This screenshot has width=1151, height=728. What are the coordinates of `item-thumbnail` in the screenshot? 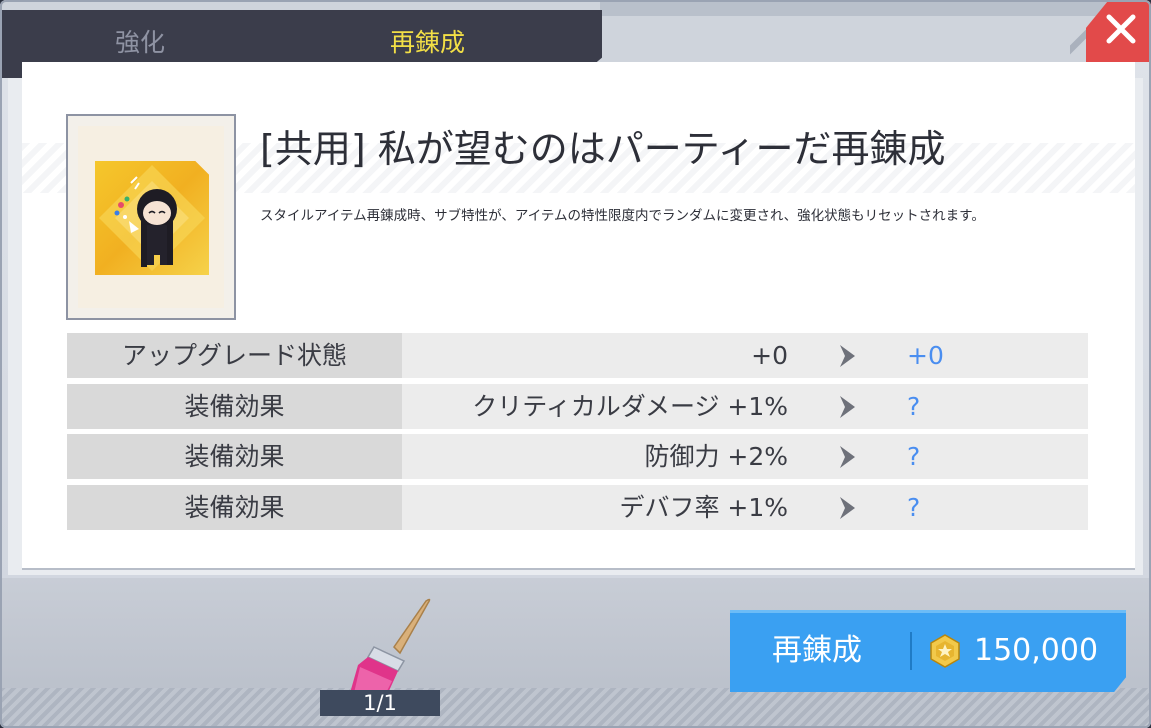 It's located at (151, 217).